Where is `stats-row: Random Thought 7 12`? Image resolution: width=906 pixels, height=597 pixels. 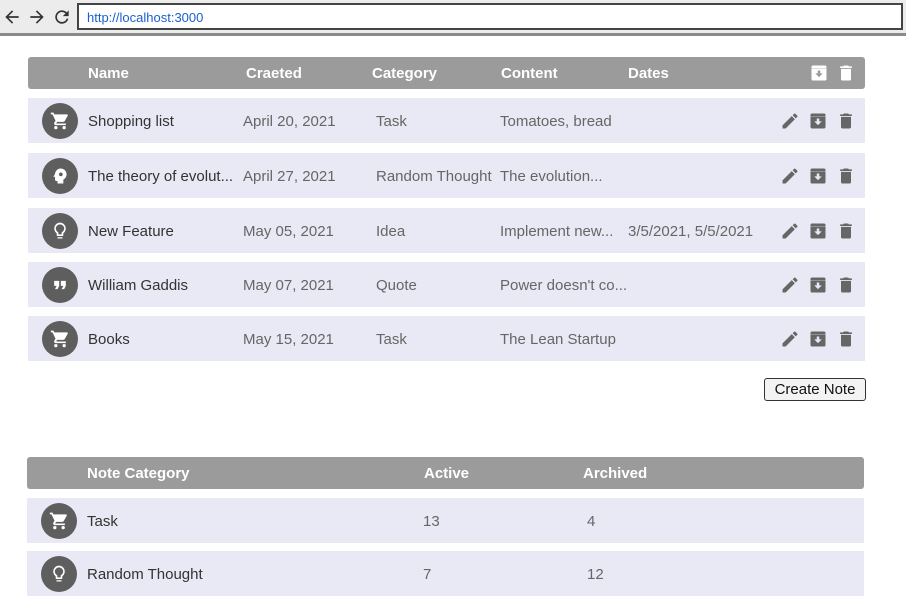
stats-row: Random Thought 7 12 is located at coordinates (445, 573).